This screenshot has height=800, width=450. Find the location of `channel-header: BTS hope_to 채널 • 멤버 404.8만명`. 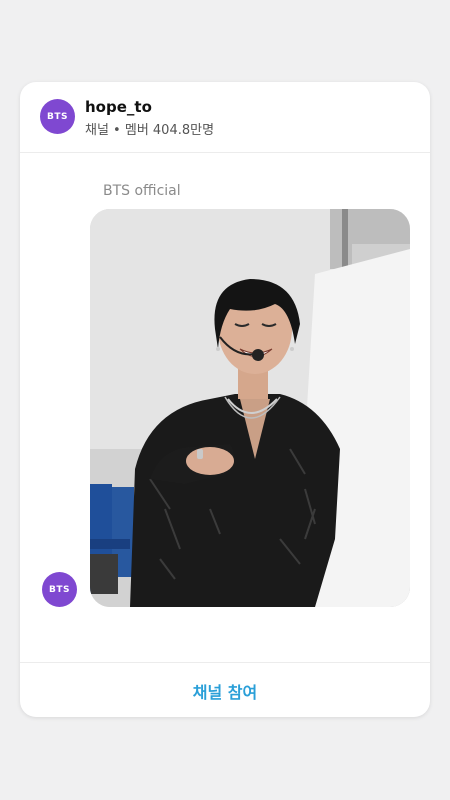

channel-header: BTS hope_to 채널 • 멤버 404.8만명 is located at coordinates (225, 117).